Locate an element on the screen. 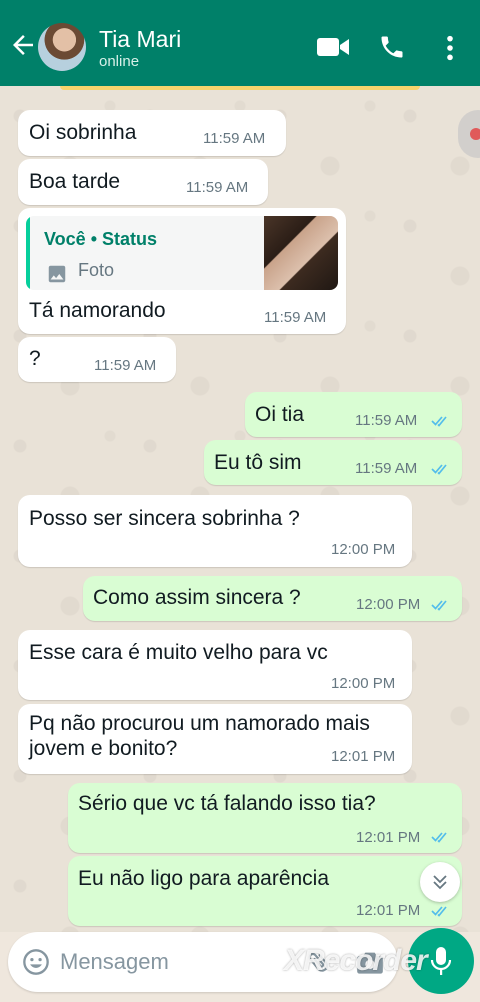  record-dot-icon is located at coordinates (475, 134).